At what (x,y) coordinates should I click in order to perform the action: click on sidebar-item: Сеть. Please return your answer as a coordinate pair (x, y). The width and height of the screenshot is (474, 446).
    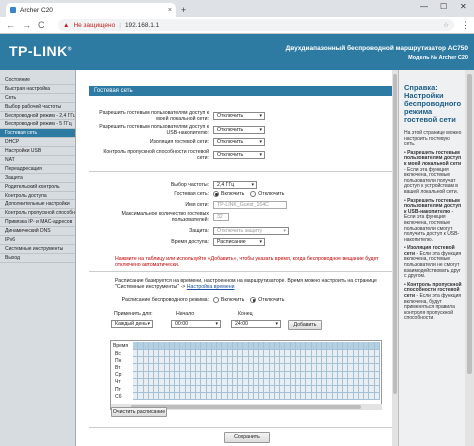
    Looking at the image, I should click on (37, 98).